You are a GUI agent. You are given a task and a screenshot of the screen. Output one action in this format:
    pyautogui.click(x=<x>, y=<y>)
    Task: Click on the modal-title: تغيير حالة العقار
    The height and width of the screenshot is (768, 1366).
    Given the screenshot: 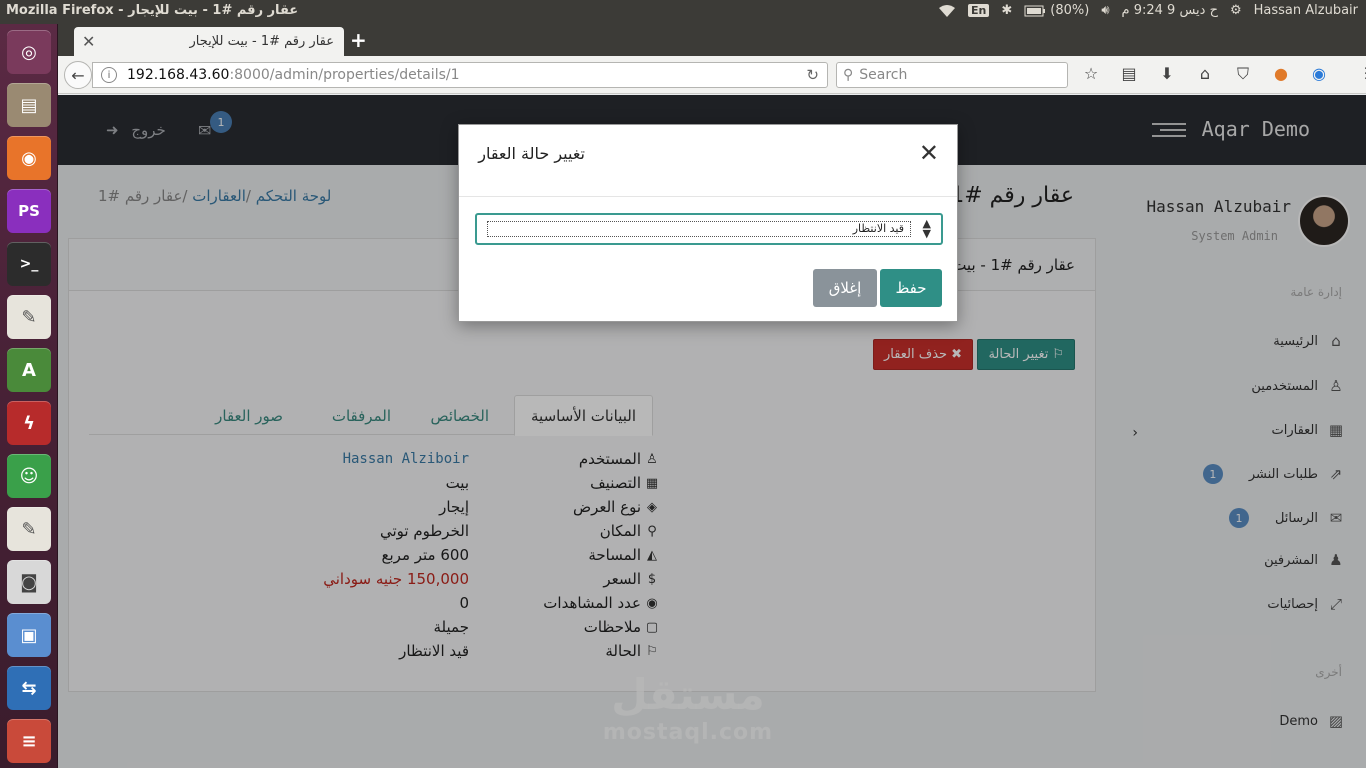 What is the action you would take?
    pyautogui.click(x=531, y=153)
    